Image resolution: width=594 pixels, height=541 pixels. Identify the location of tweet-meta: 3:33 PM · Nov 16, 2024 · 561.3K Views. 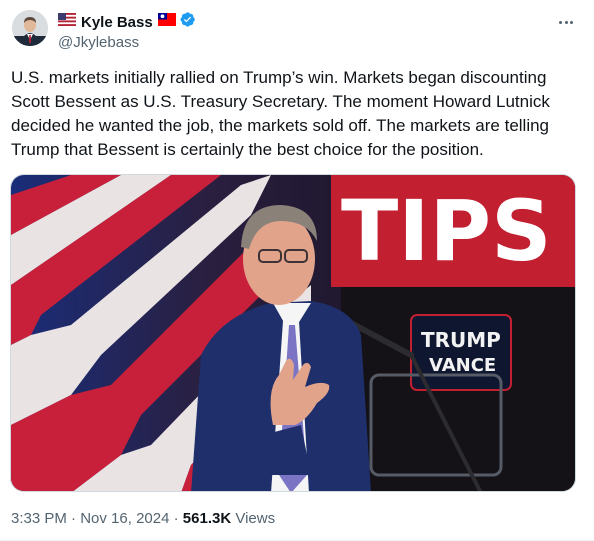
(143, 519).